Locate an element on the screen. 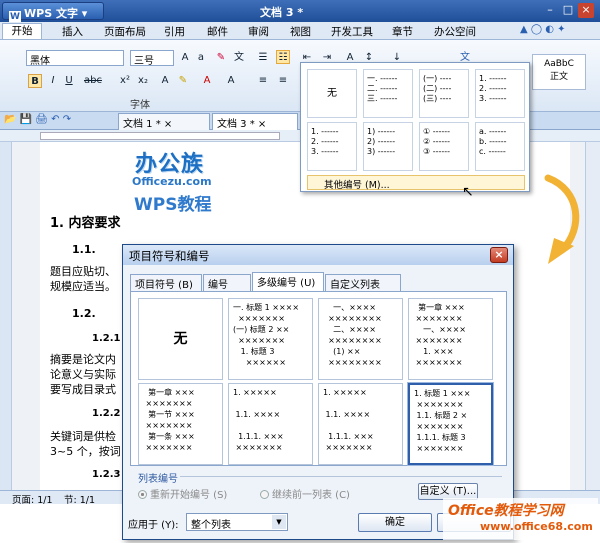  group-divider is located at coordinates (341, 476).